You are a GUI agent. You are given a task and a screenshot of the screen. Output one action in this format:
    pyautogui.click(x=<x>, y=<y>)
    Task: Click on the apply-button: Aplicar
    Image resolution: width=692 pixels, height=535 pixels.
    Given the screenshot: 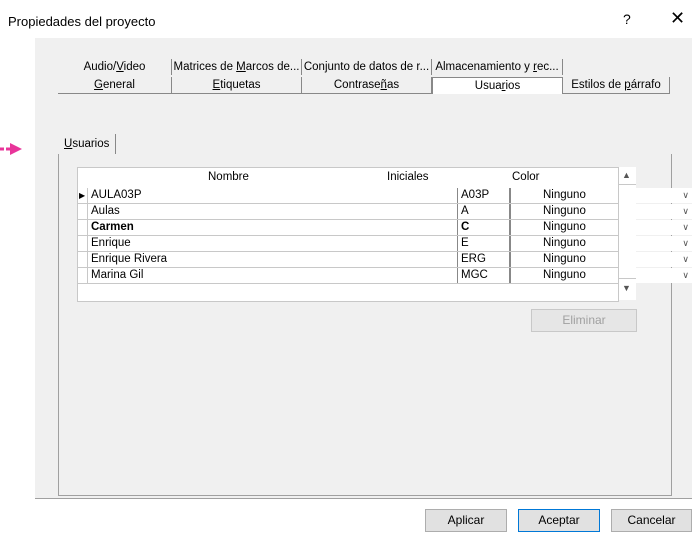 What is the action you would take?
    pyautogui.click(x=466, y=520)
    